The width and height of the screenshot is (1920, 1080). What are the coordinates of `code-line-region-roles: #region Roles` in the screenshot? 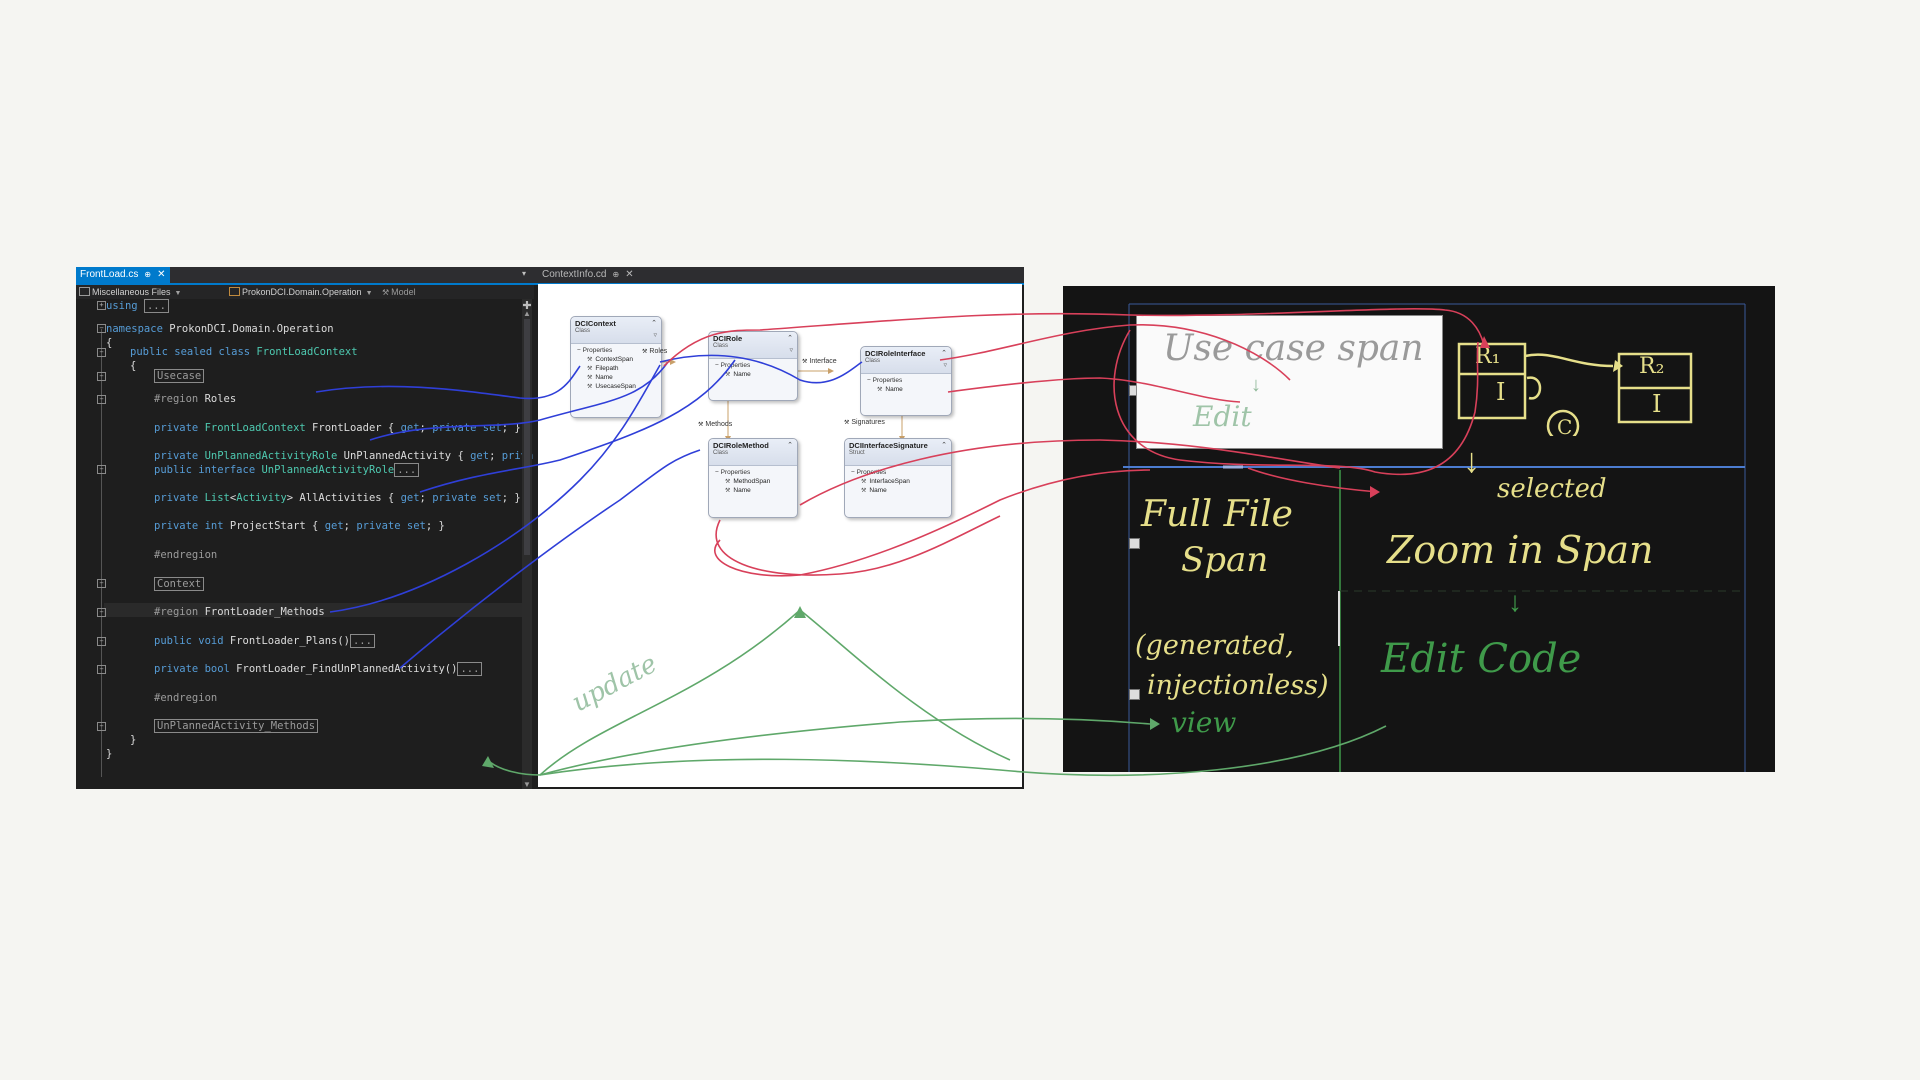 It's located at (195, 399).